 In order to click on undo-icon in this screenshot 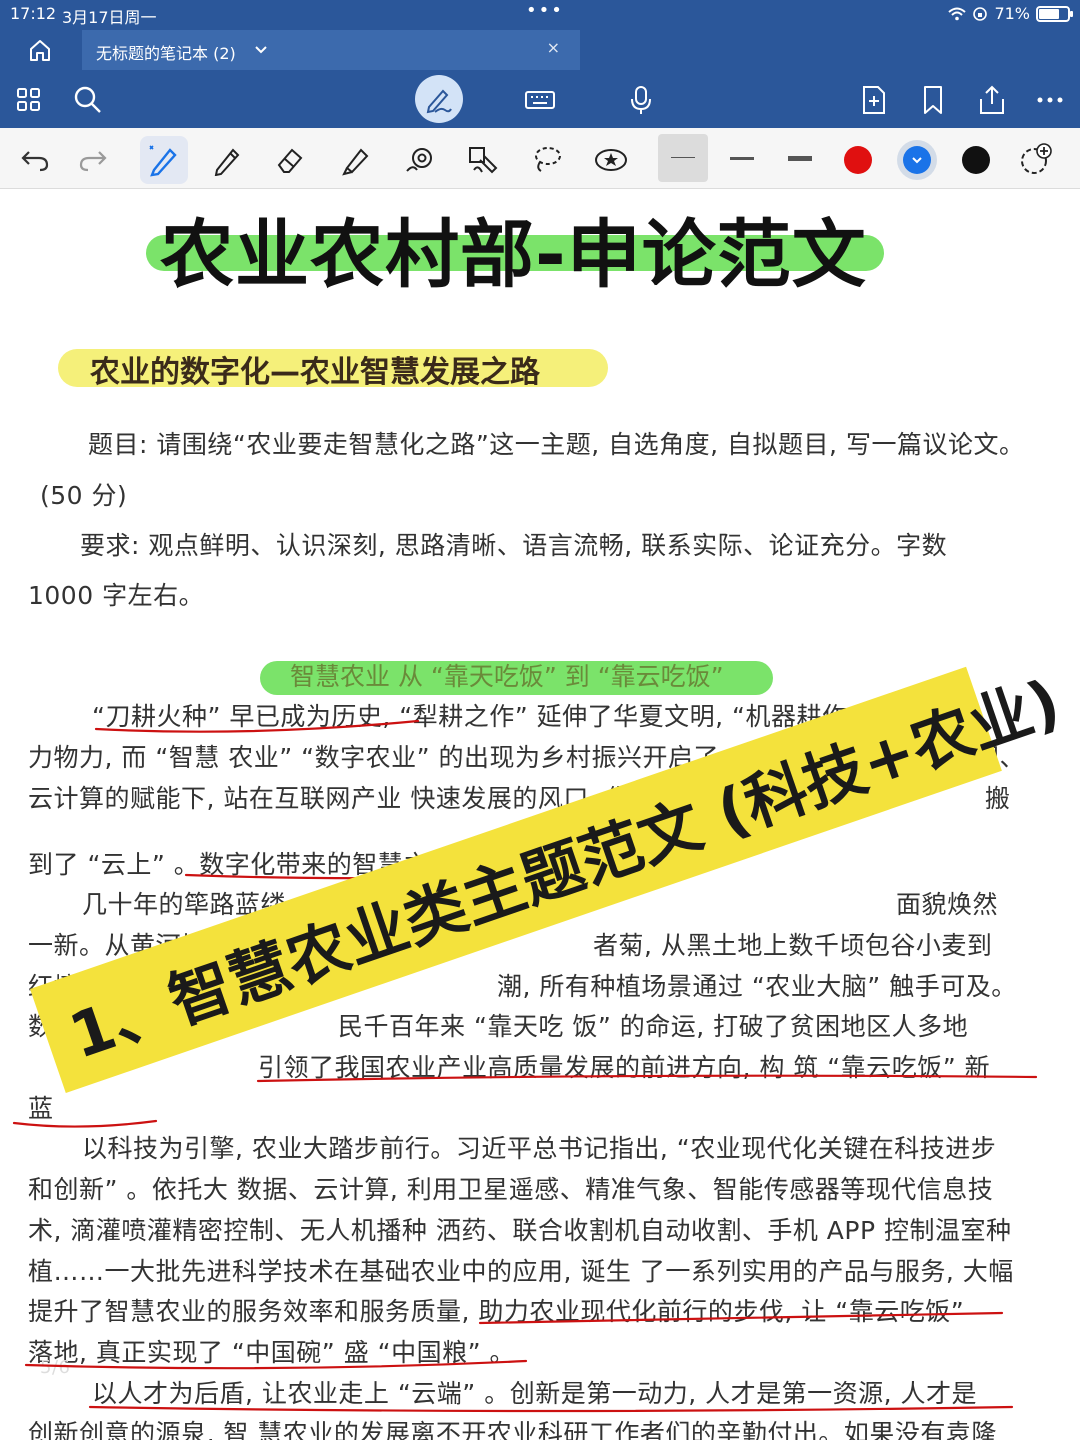, I will do `click(35, 161)`.